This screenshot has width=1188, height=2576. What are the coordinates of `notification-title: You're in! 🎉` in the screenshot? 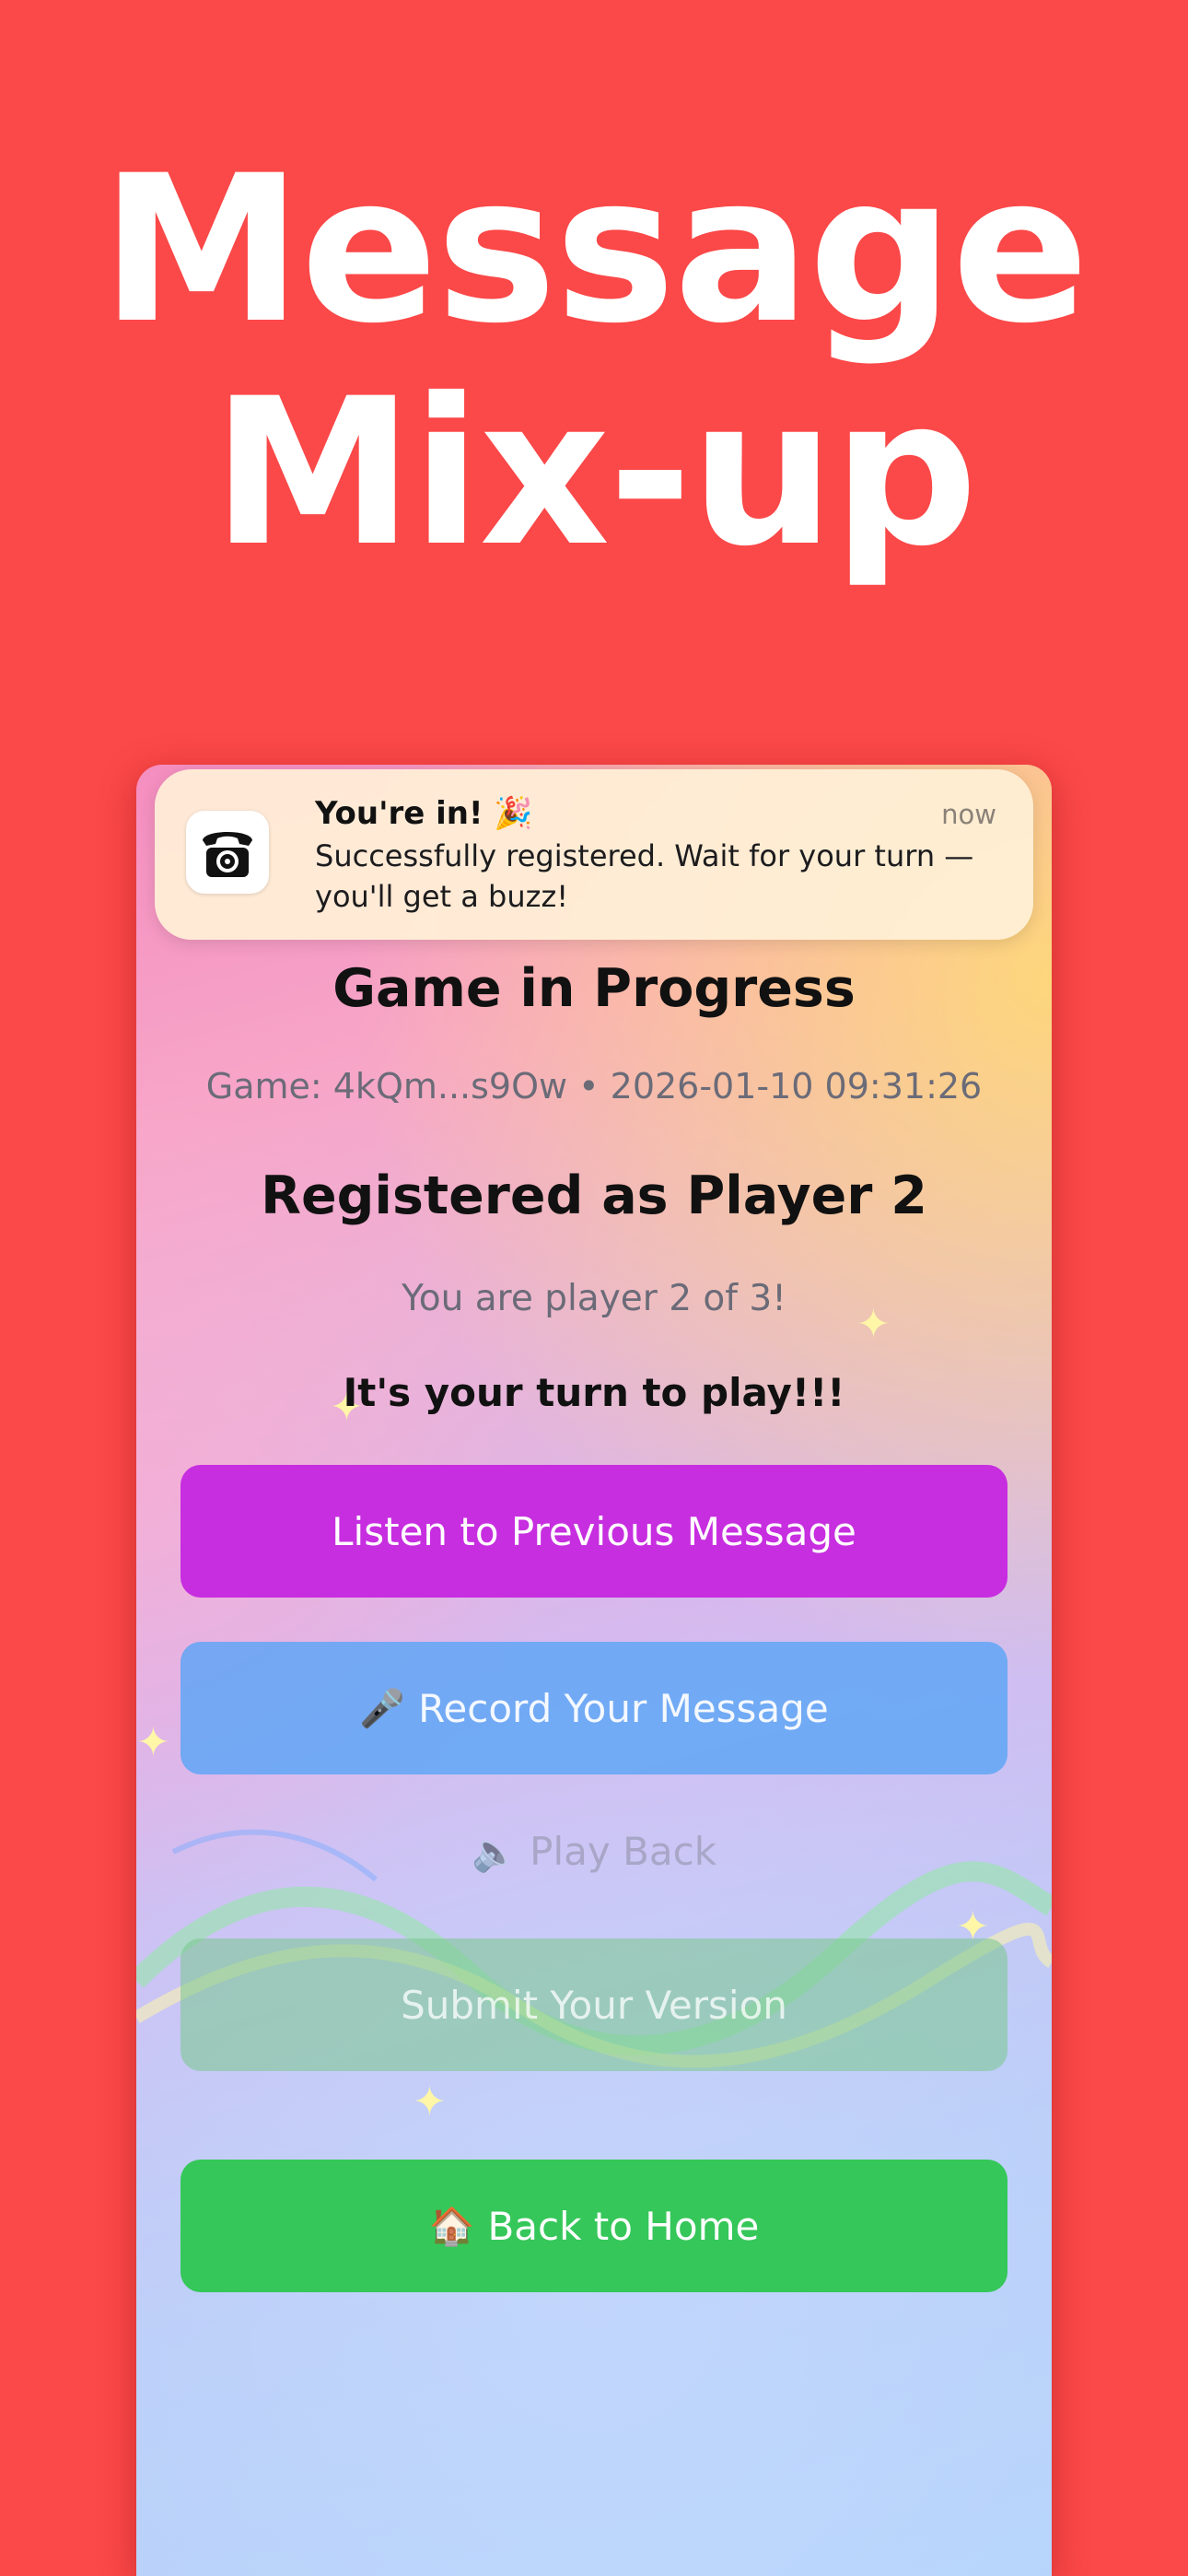 It's located at (424, 813).